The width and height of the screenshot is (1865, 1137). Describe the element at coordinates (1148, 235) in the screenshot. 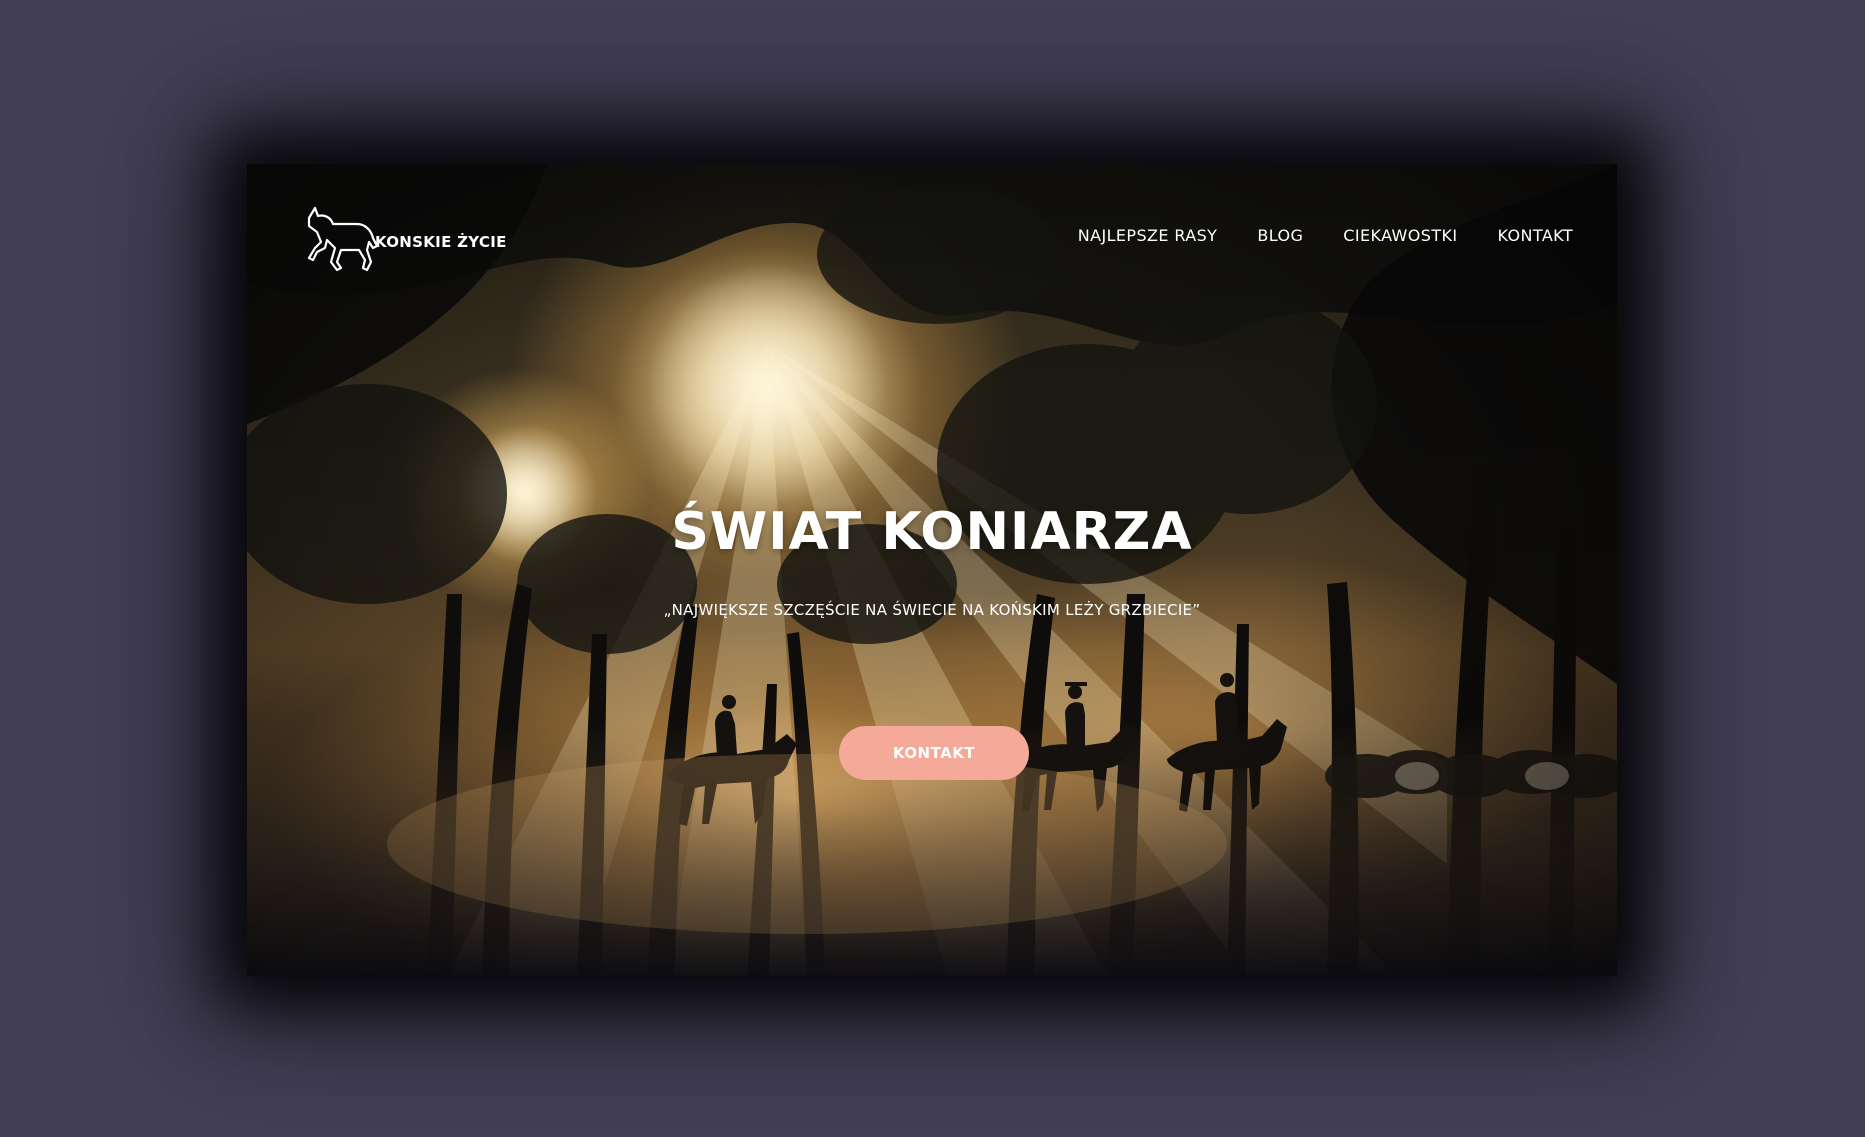

I see `menu-item-najlepsze-rasy: NAJLEPSZE RASY` at that location.